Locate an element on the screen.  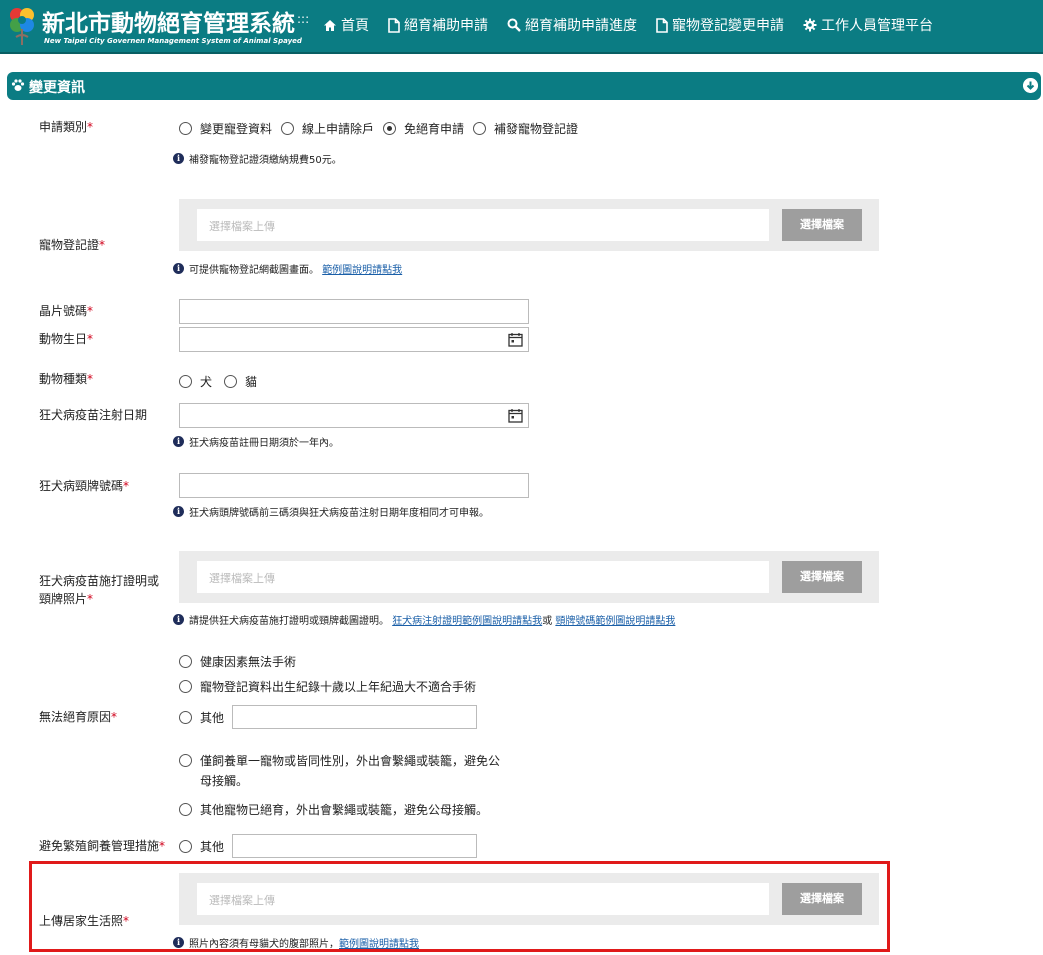
radio-dog: 犬 is located at coordinates (195, 381).